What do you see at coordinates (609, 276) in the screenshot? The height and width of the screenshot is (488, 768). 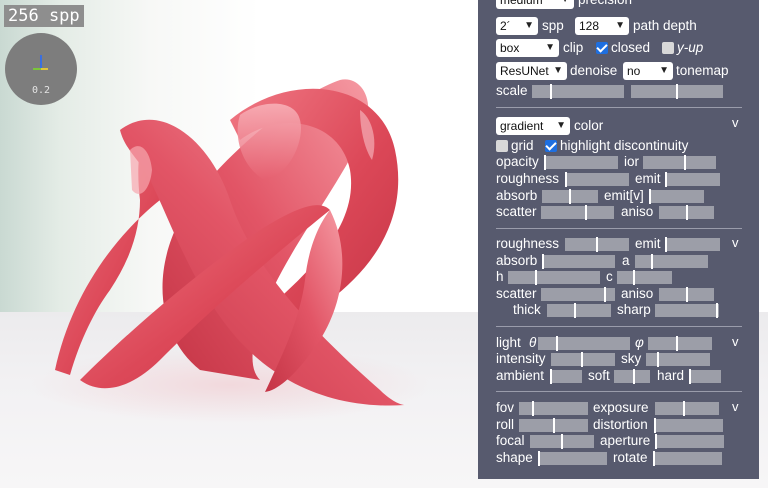 I see `medium-c-label: c` at bounding box center [609, 276].